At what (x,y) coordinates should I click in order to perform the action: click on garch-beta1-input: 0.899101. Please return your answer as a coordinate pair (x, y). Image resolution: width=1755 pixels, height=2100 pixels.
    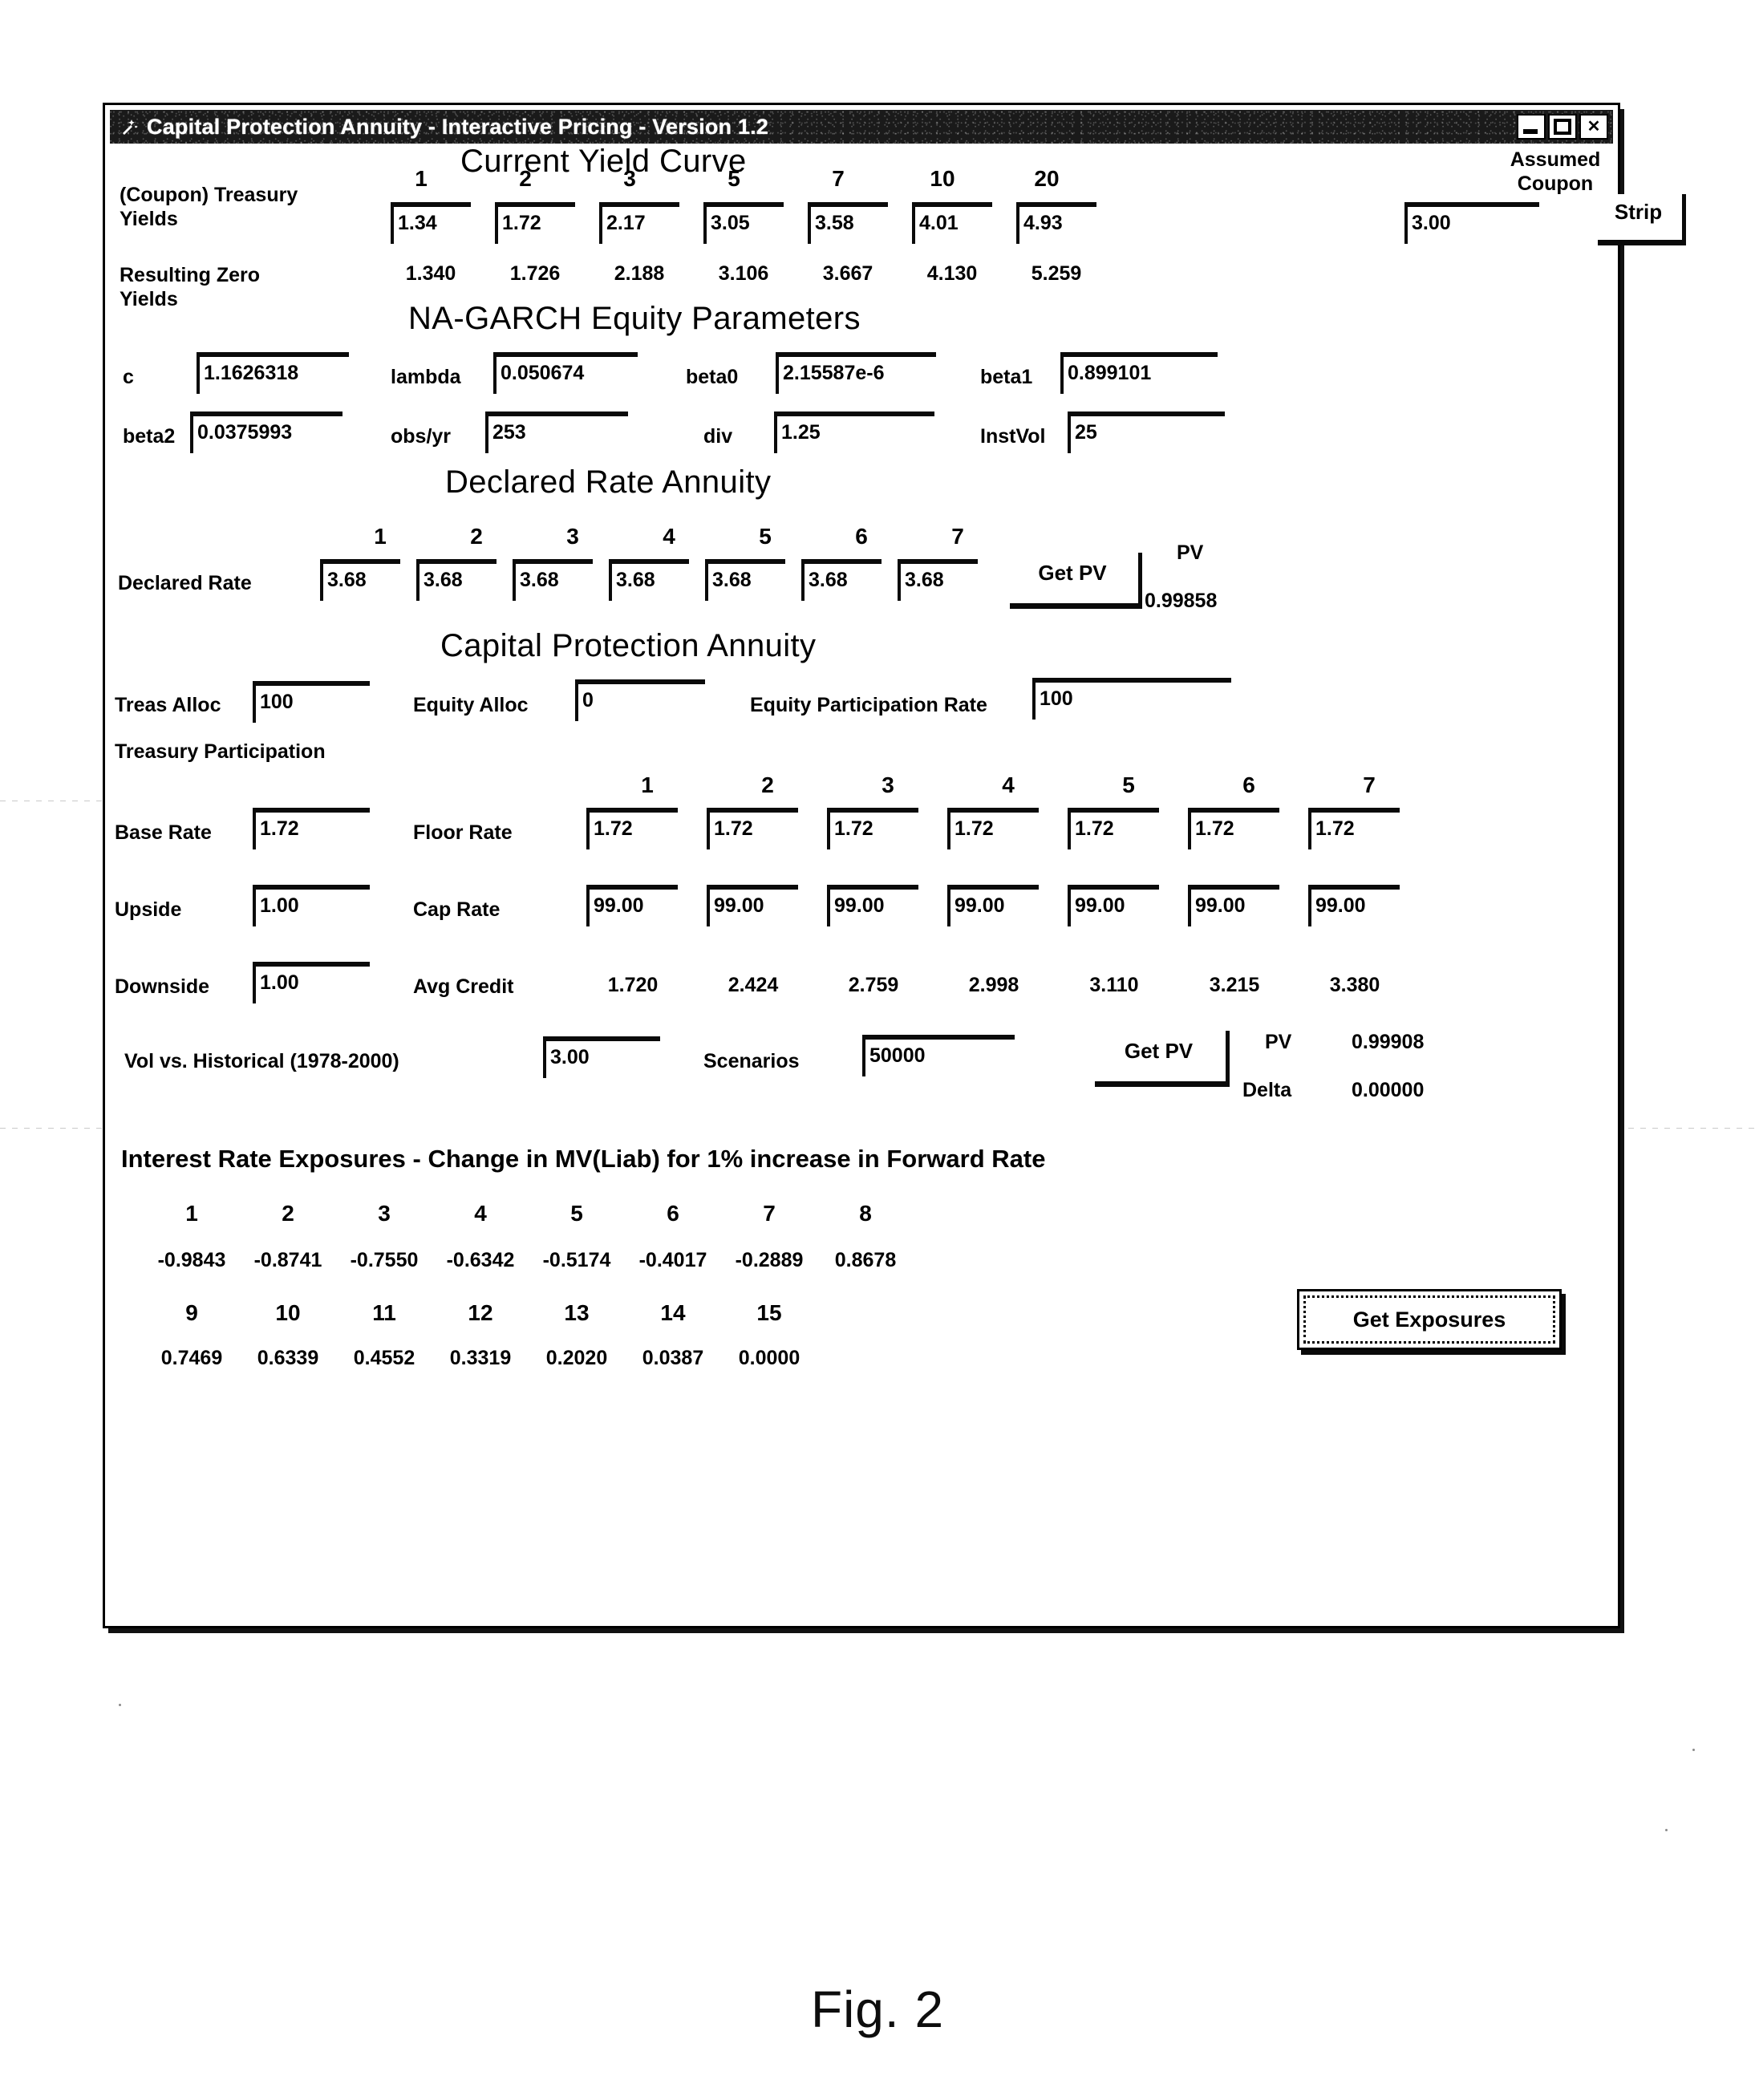
    Looking at the image, I should click on (1139, 373).